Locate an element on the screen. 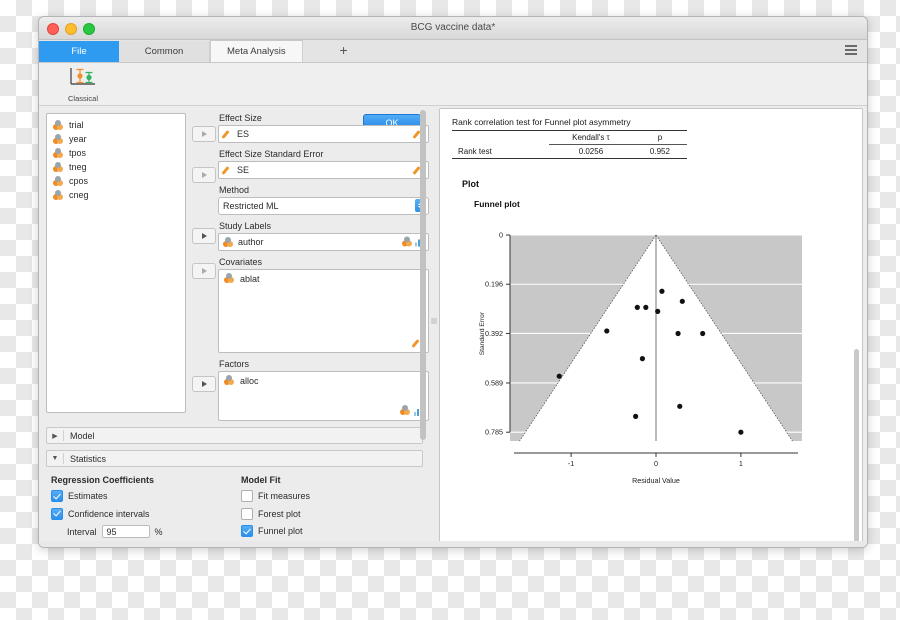 This screenshot has height=620, width=900. checkbox-confidence-intervals-label: Confidence intervals is located at coordinates (109, 513).